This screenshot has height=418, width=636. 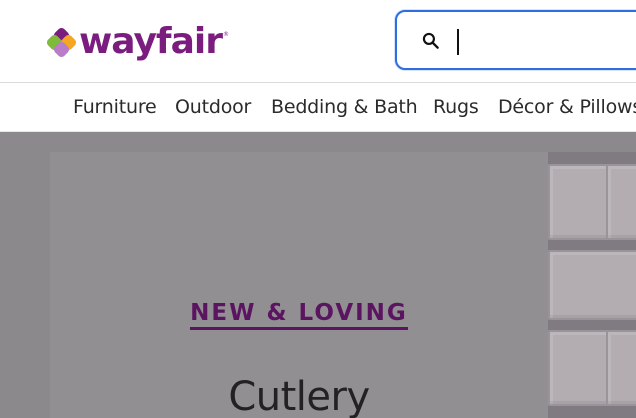 What do you see at coordinates (151, 41) in the screenshot?
I see `logo-wordmark: wayfair` at bounding box center [151, 41].